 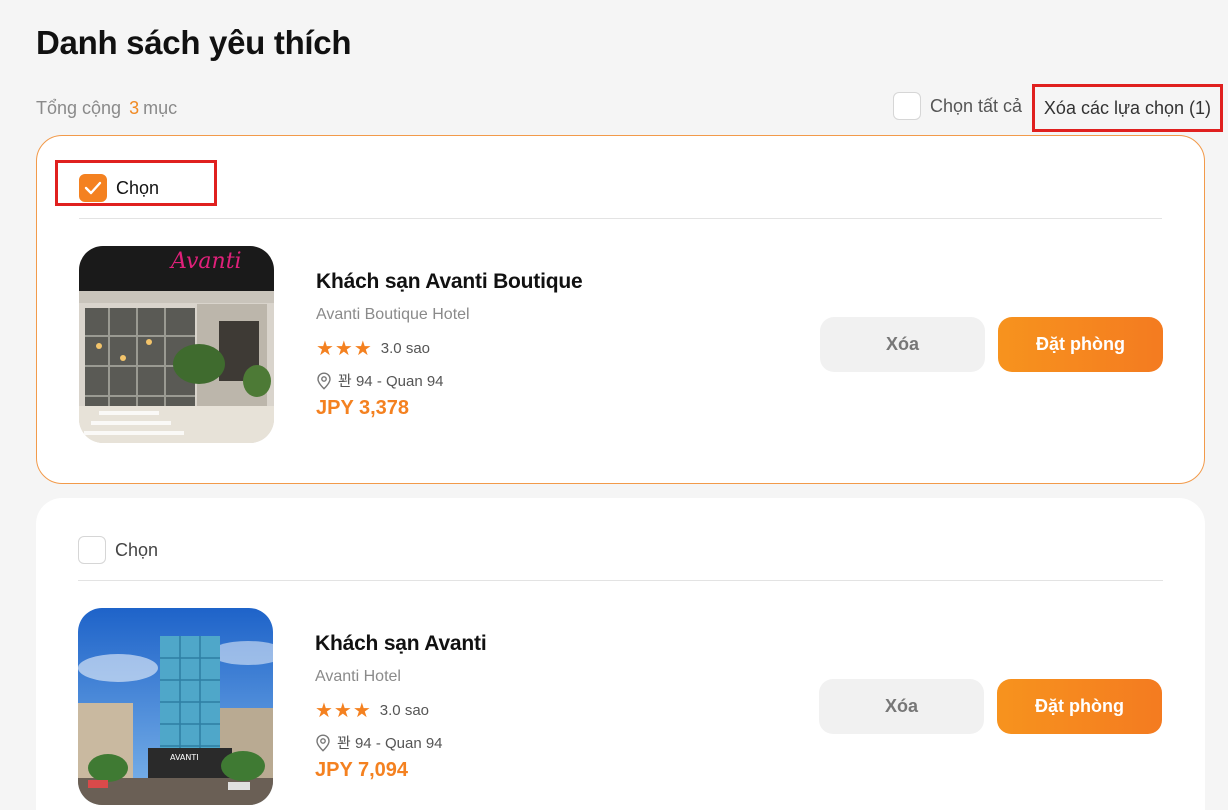 I want to click on checkmark-icon, so click(x=93, y=188).